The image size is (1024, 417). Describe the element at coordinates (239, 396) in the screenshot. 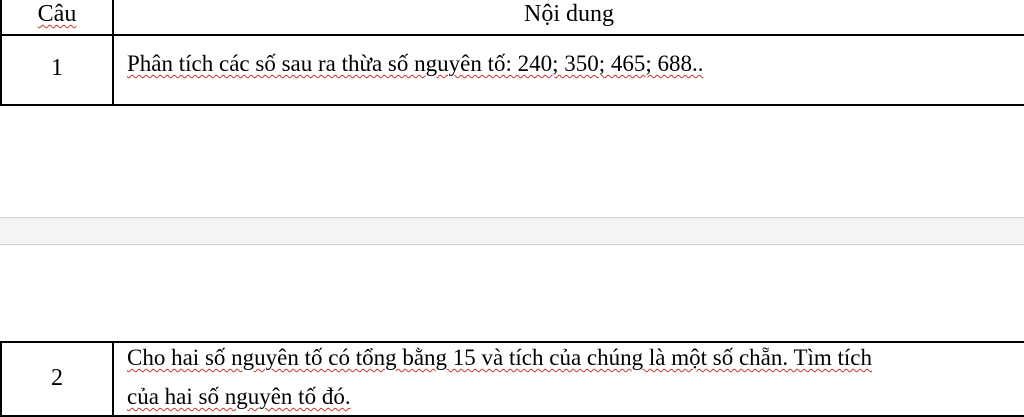

I see `question-2-text-line-2: của hai số nguyên tố đó.` at that location.